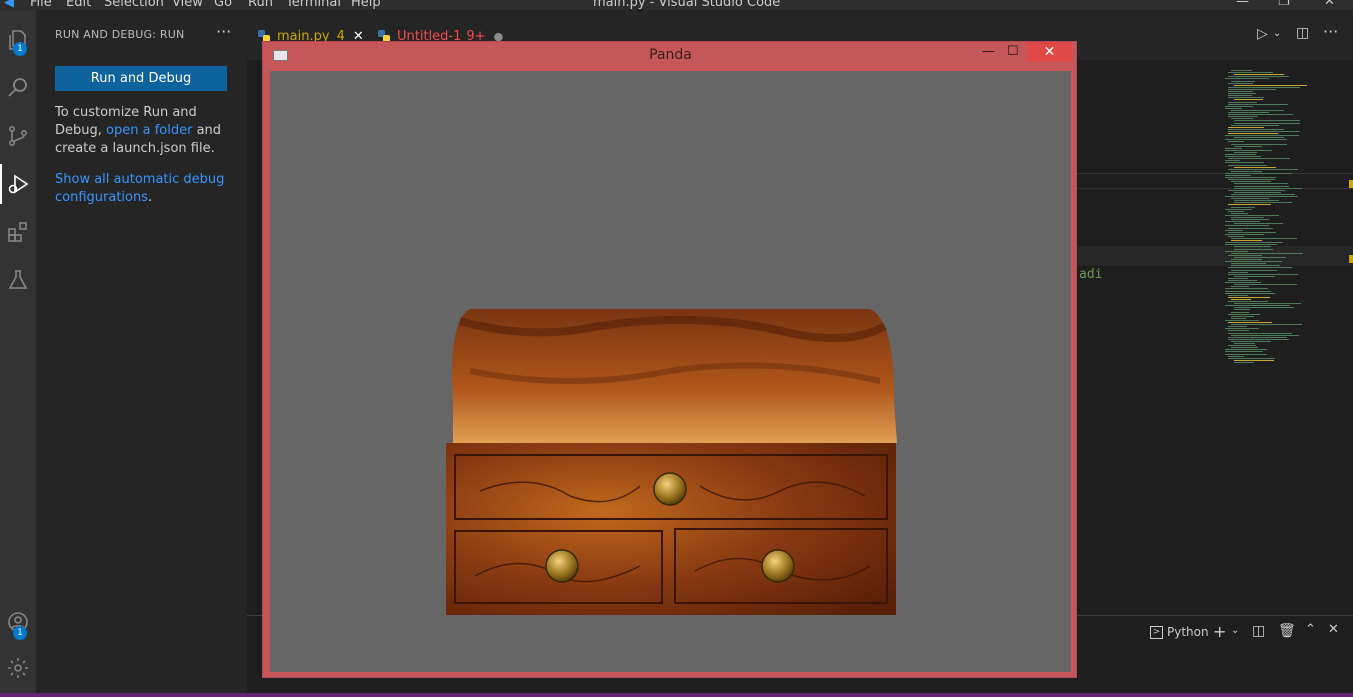 The width and height of the screenshot is (1353, 697). What do you see at coordinates (1277, 33) in the screenshot?
I see `run-dropdown-chevron-icon: ⌄` at bounding box center [1277, 33].